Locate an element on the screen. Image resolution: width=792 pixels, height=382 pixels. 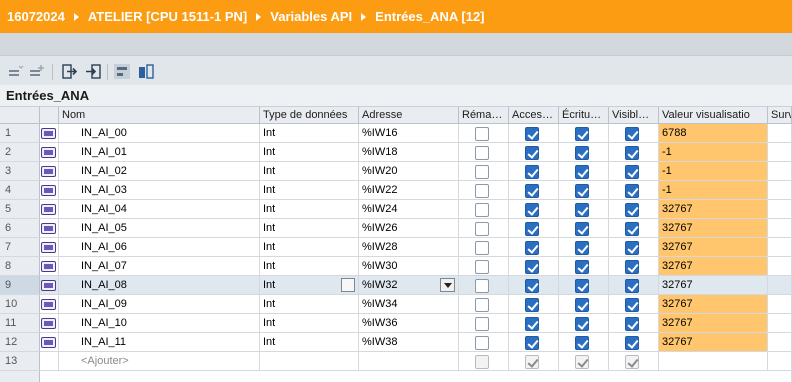
address: %IW20 is located at coordinates (409, 171).